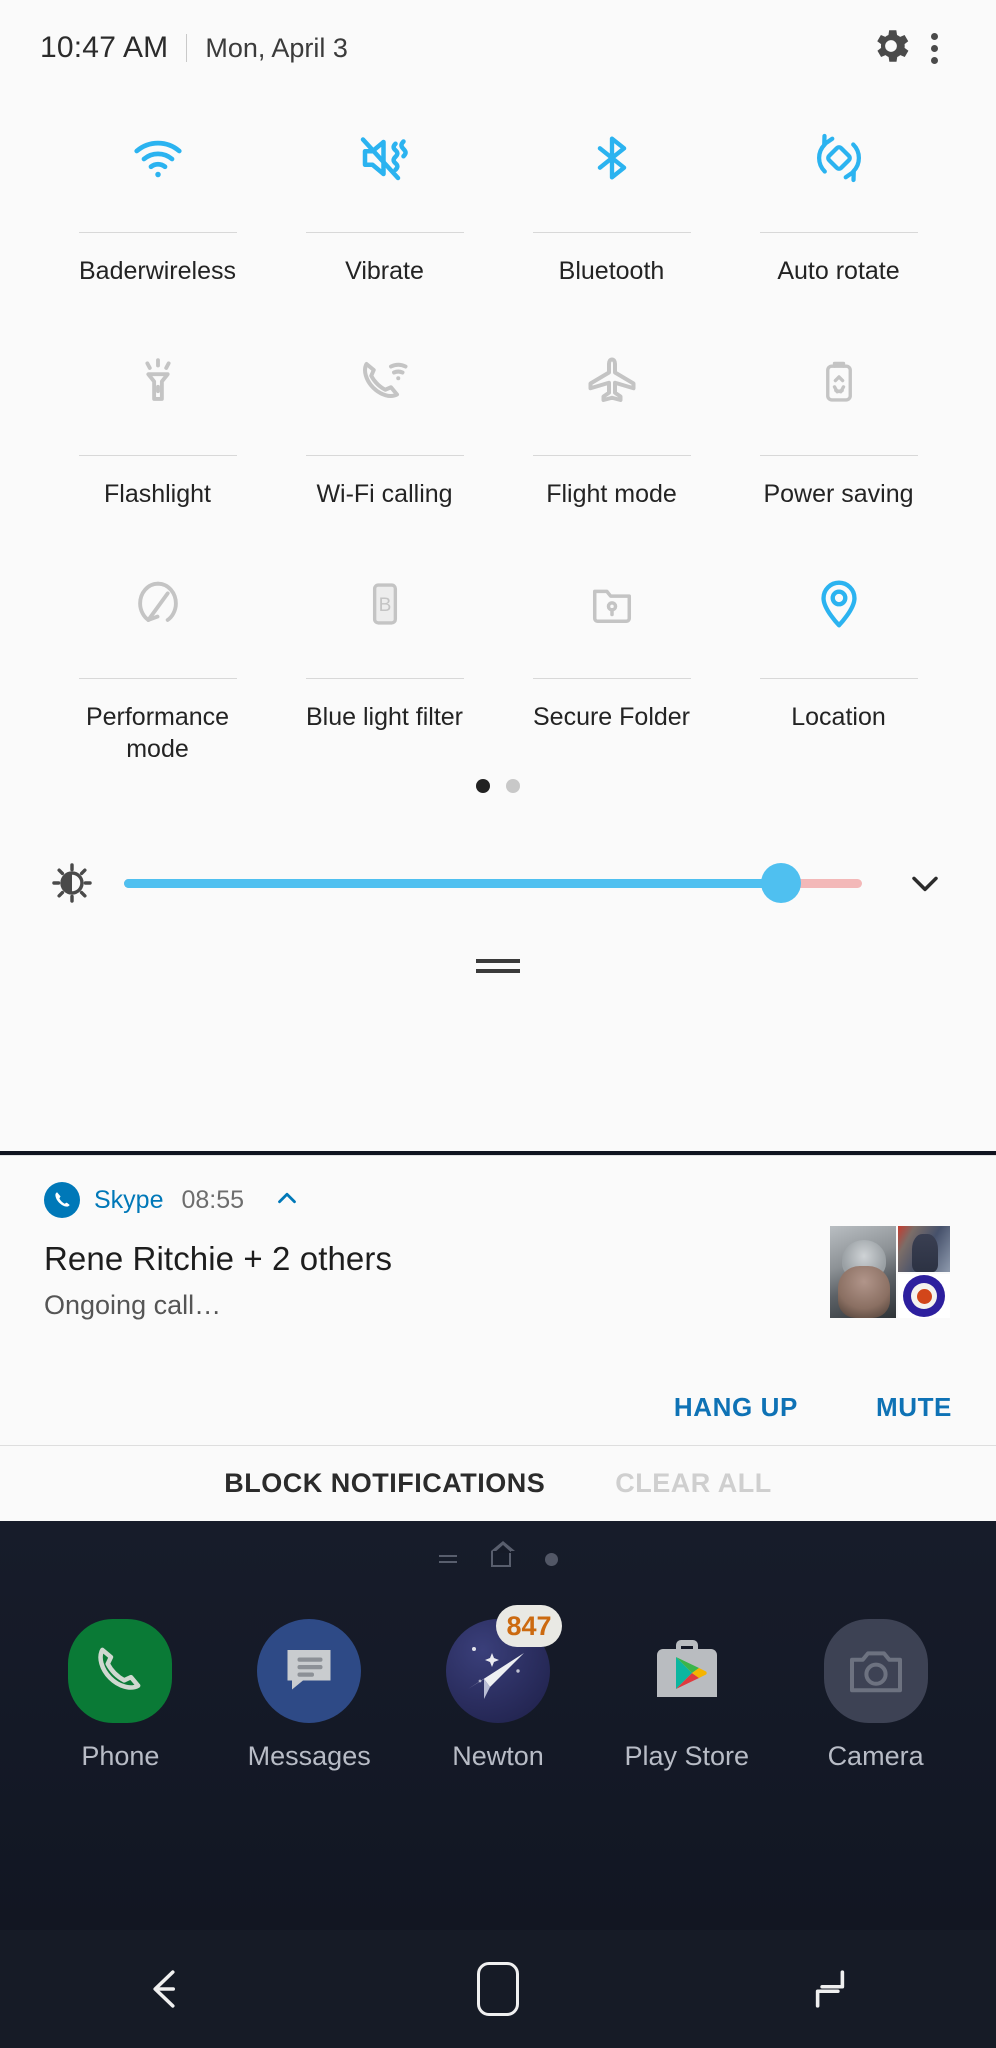 This screenshot has height=2048, width=996. Describe the element at coordinates (384, 207) in the screenshot. I see `tile-vibrate: Vibrate` at that location.